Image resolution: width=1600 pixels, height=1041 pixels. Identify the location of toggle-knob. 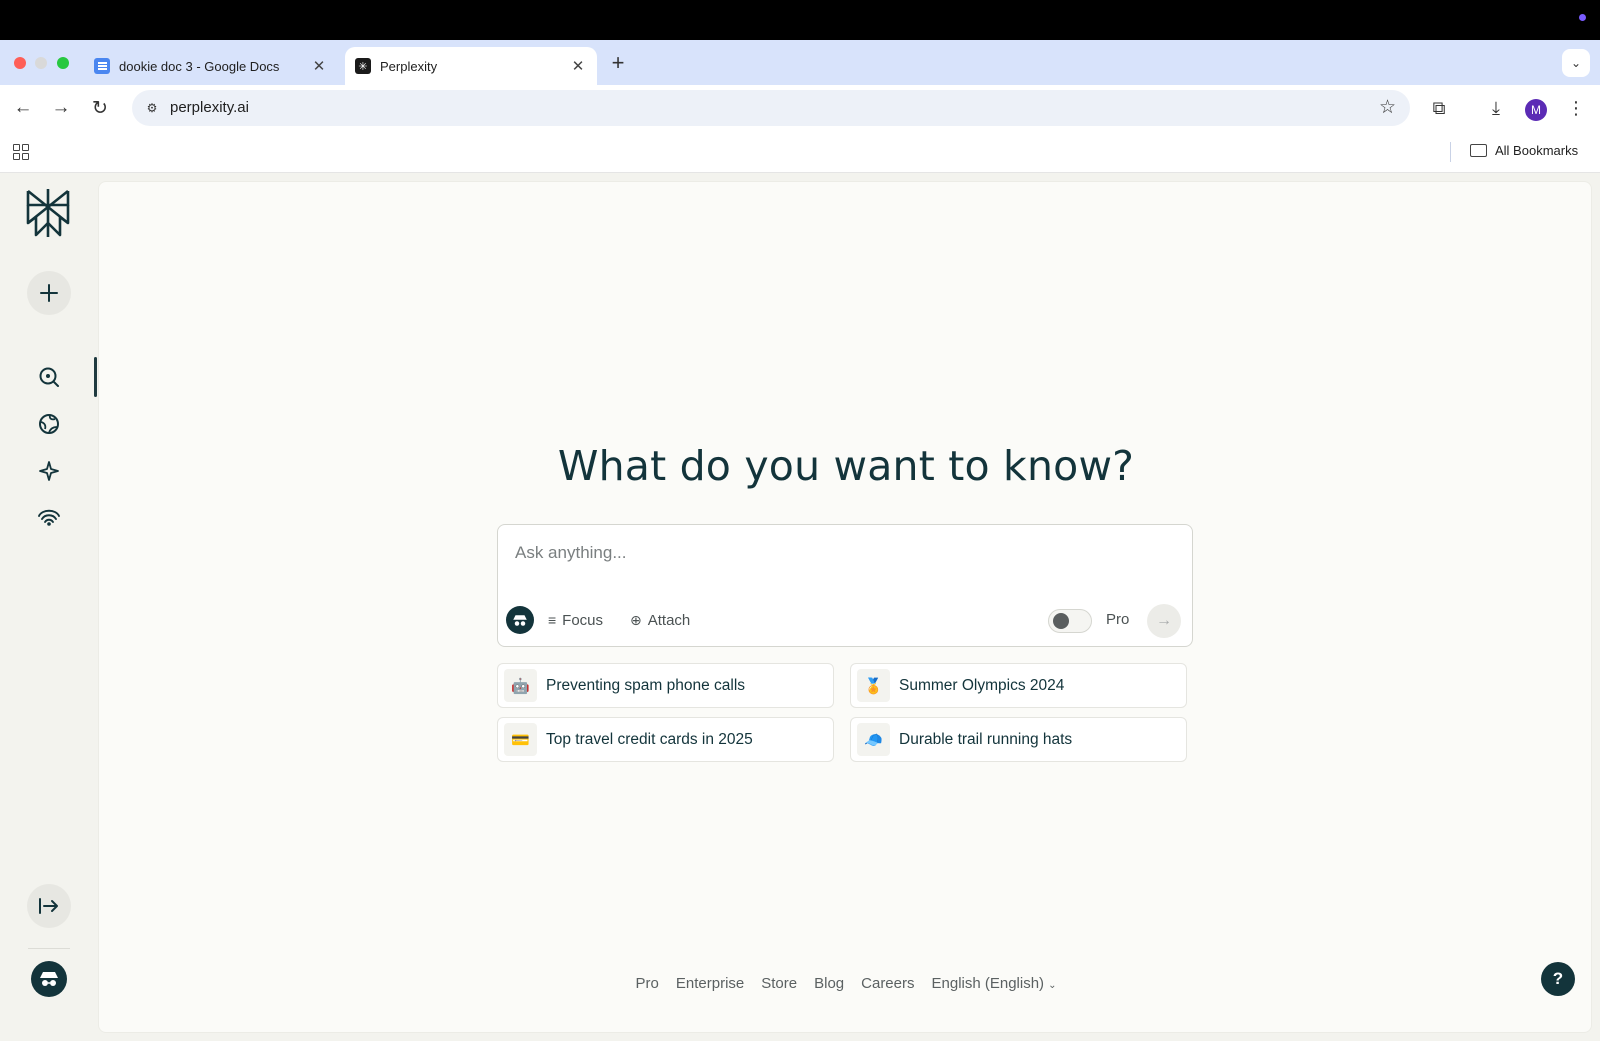
(1061, 621).